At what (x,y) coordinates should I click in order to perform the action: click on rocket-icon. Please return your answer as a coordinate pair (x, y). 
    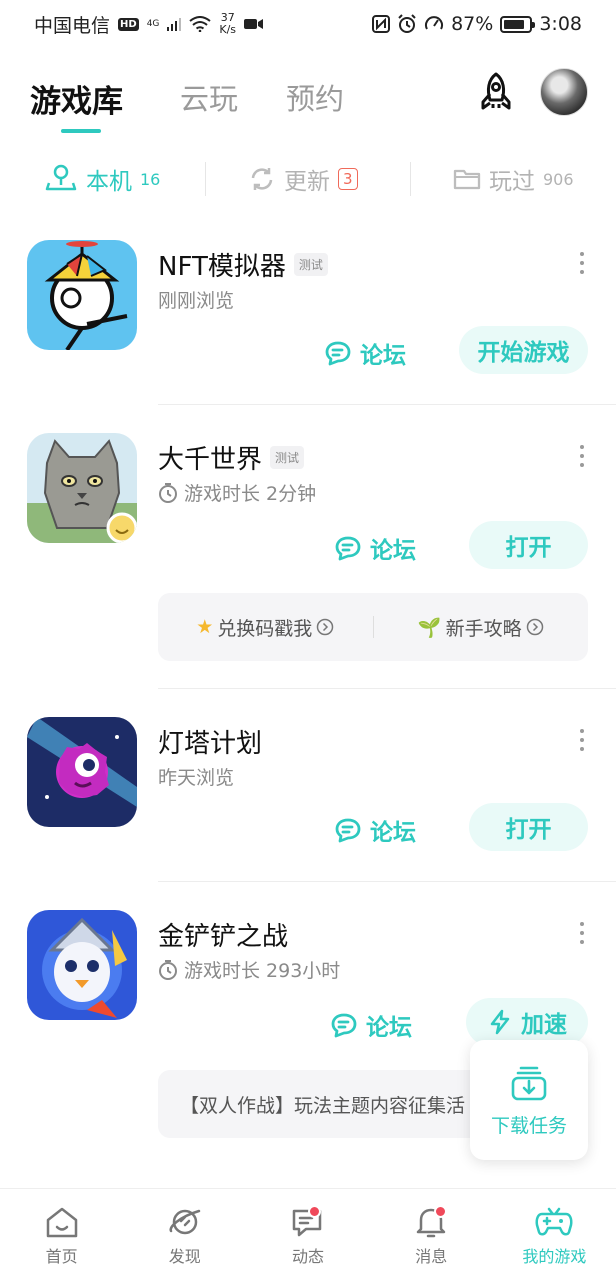
    Looking at the image, I should click on (496, 92).